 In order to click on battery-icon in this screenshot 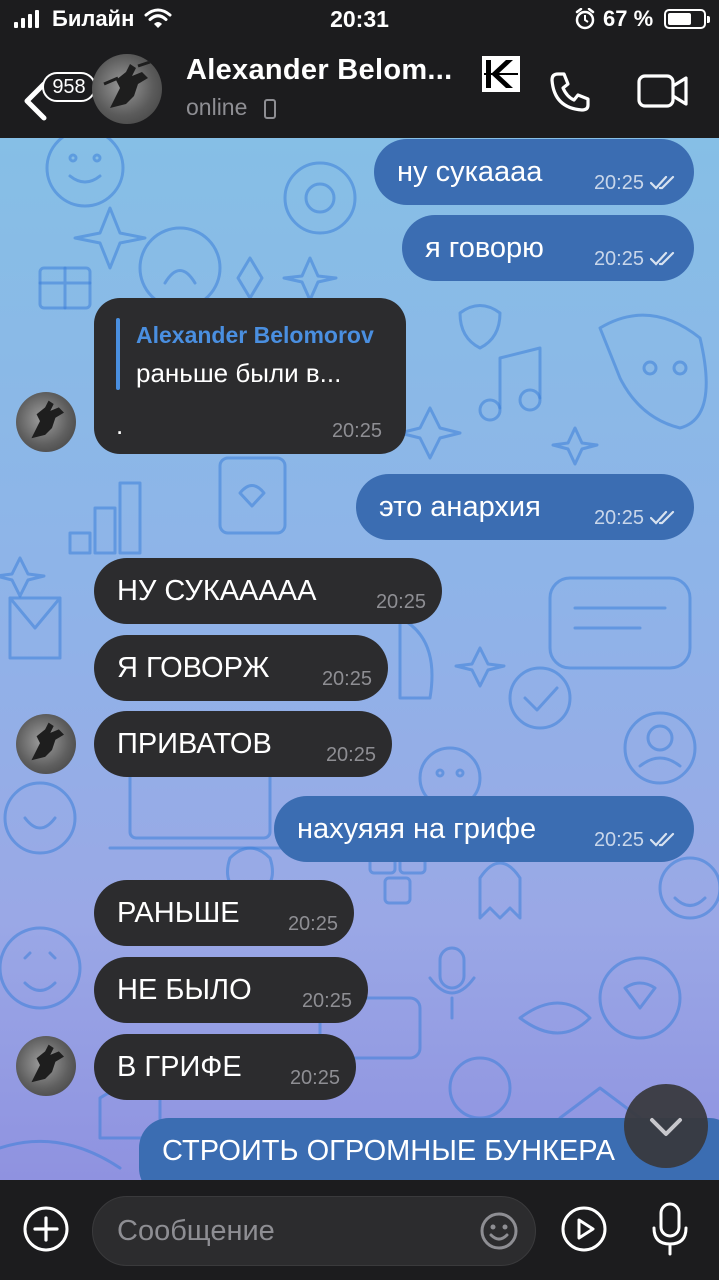, I will do `click(687, 19)`.